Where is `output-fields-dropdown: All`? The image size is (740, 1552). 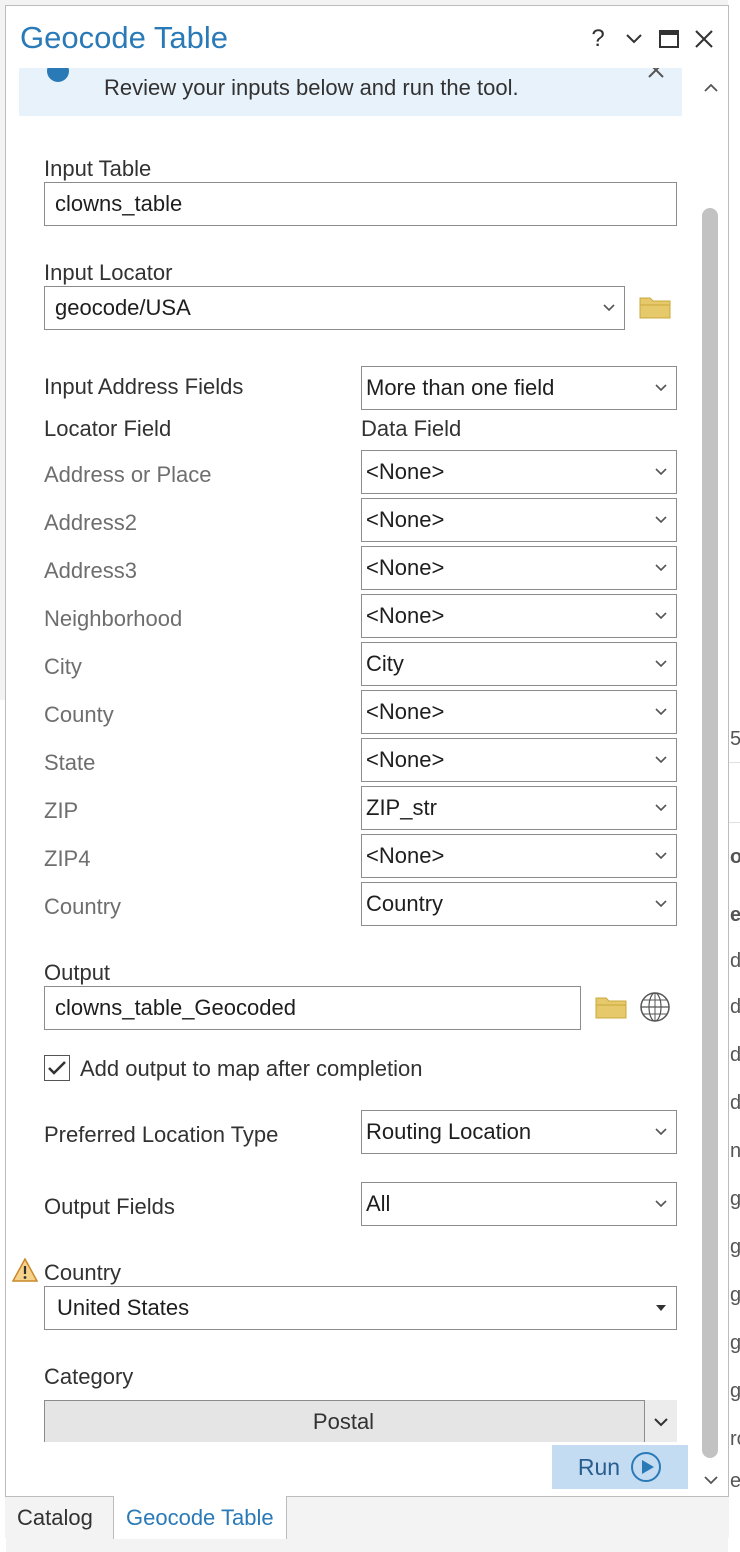 output-fields-dropdown: All is located at coordinates (519, 1204).